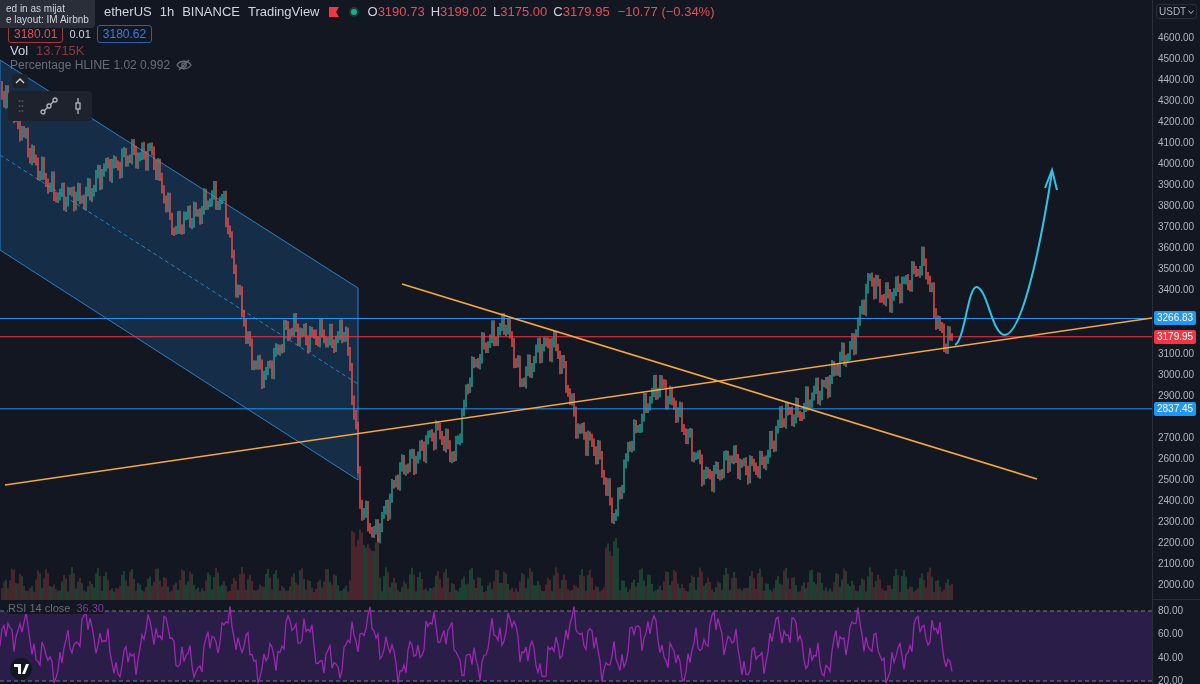 This screenshot has height=684, width=1200. I want to click on axis-tick-label: 3400.00, so click(1176, 290).